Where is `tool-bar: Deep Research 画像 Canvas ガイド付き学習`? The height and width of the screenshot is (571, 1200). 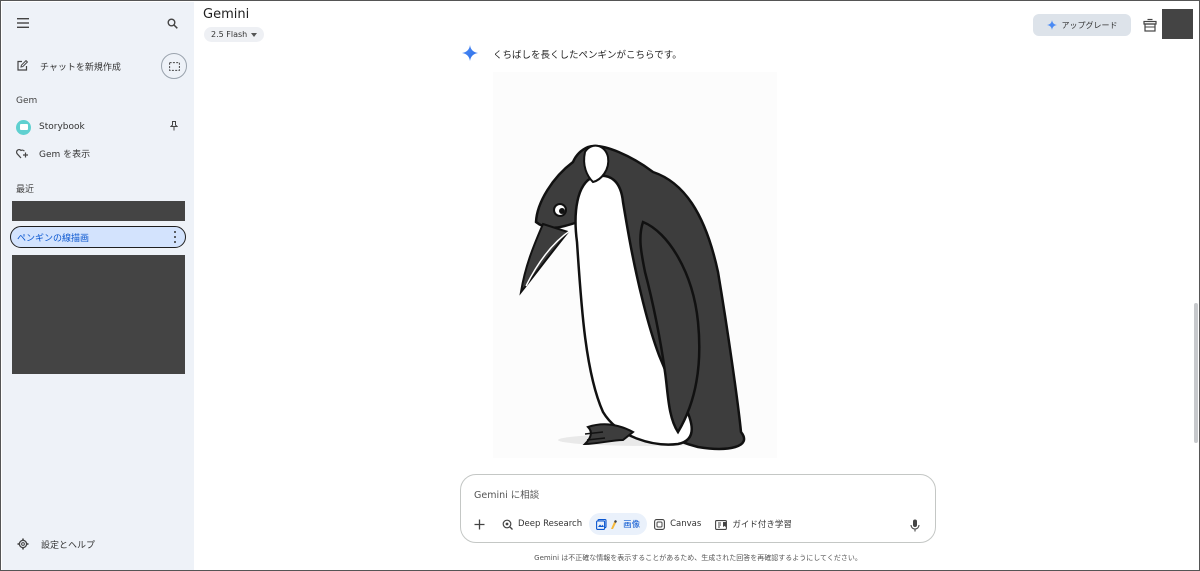
tool-bar: Deep Research 画像 Canvas ガイド付き学習 is located at coordinates (634, 524).